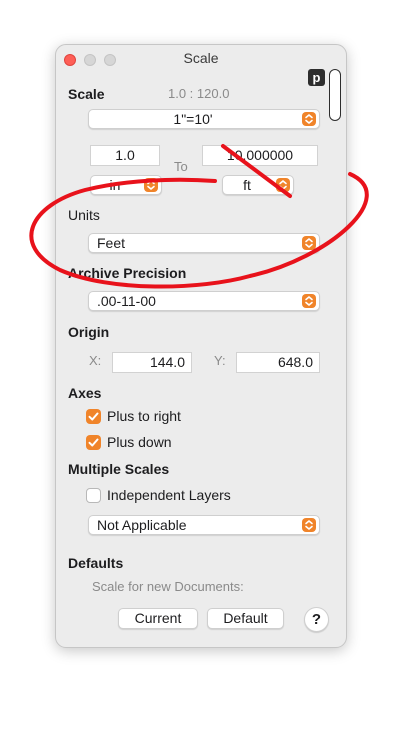 The height and width of the screenshot is (740, 400). Describe the element at coordinates (204, 301) in the screenshot. I see `archive-precision-popup: .00-11-00` at that location.